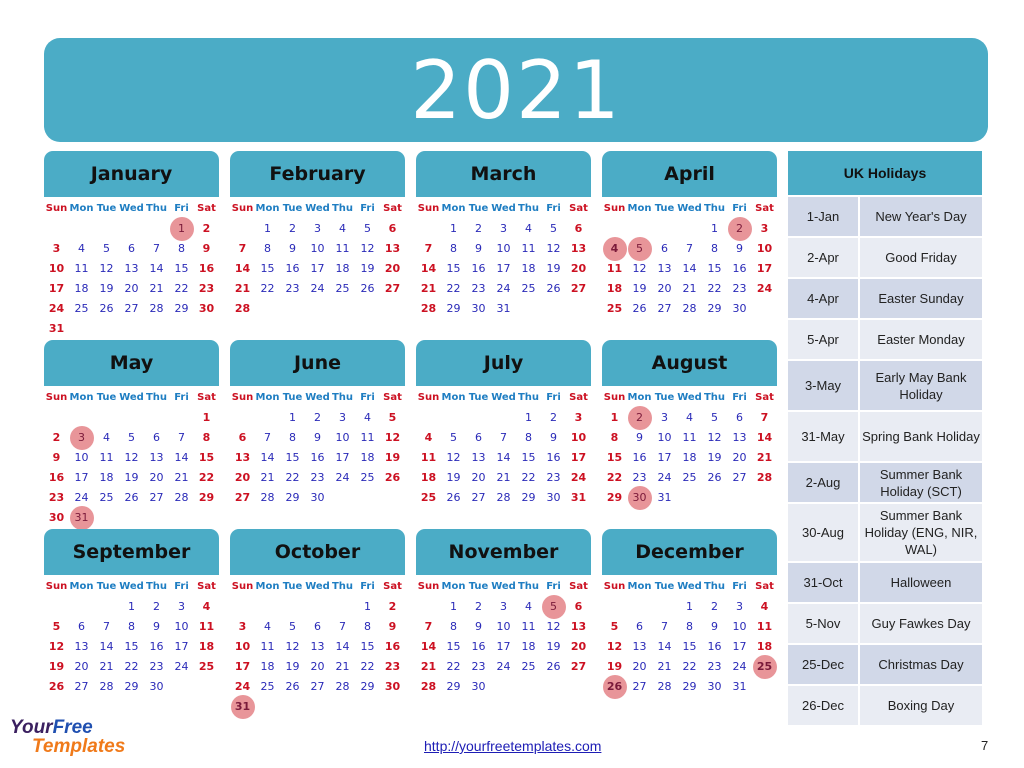  Describe the element at coordinates (106, 477) in the screenshot. I see `day-cell: 18` at that location.